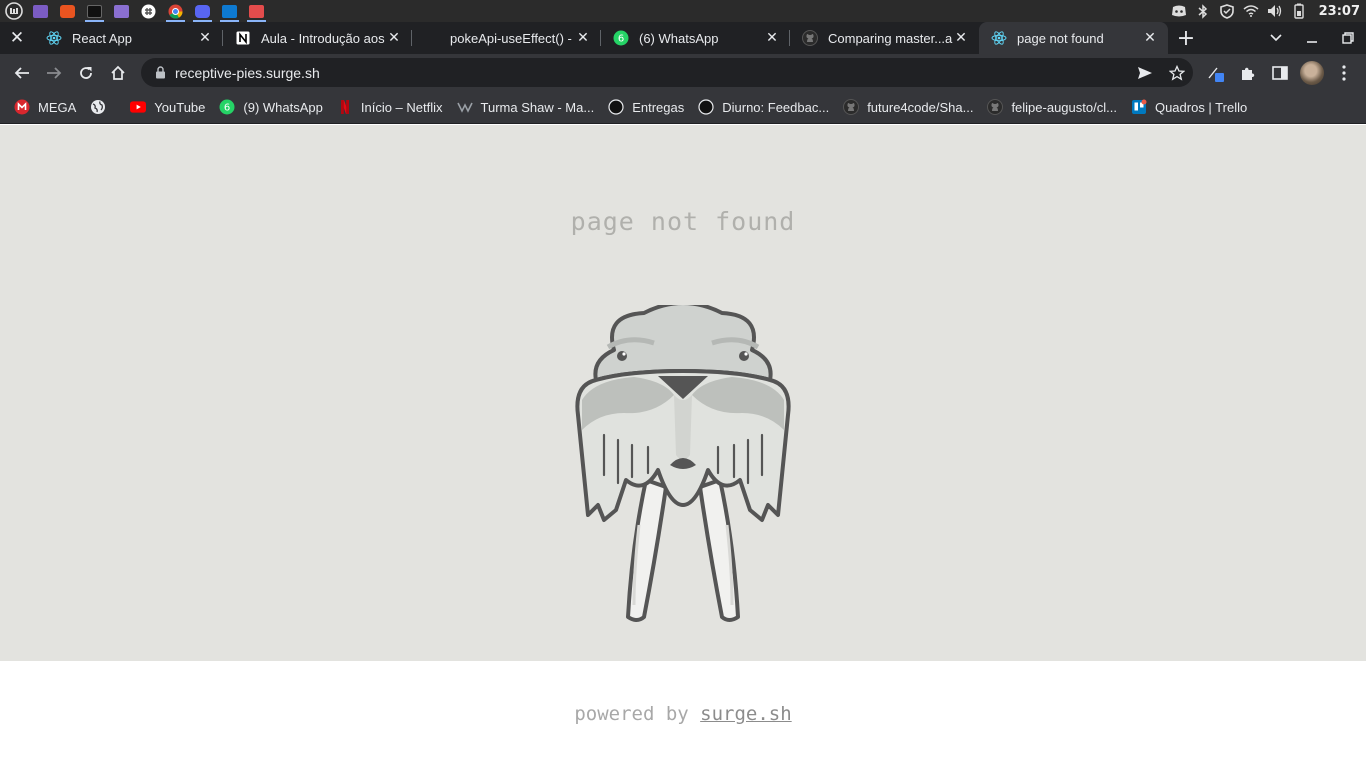 This screenshot has height=768, width=1366. I want to click on tab-page-not-found: page not found ✕, so click(1073, 38).